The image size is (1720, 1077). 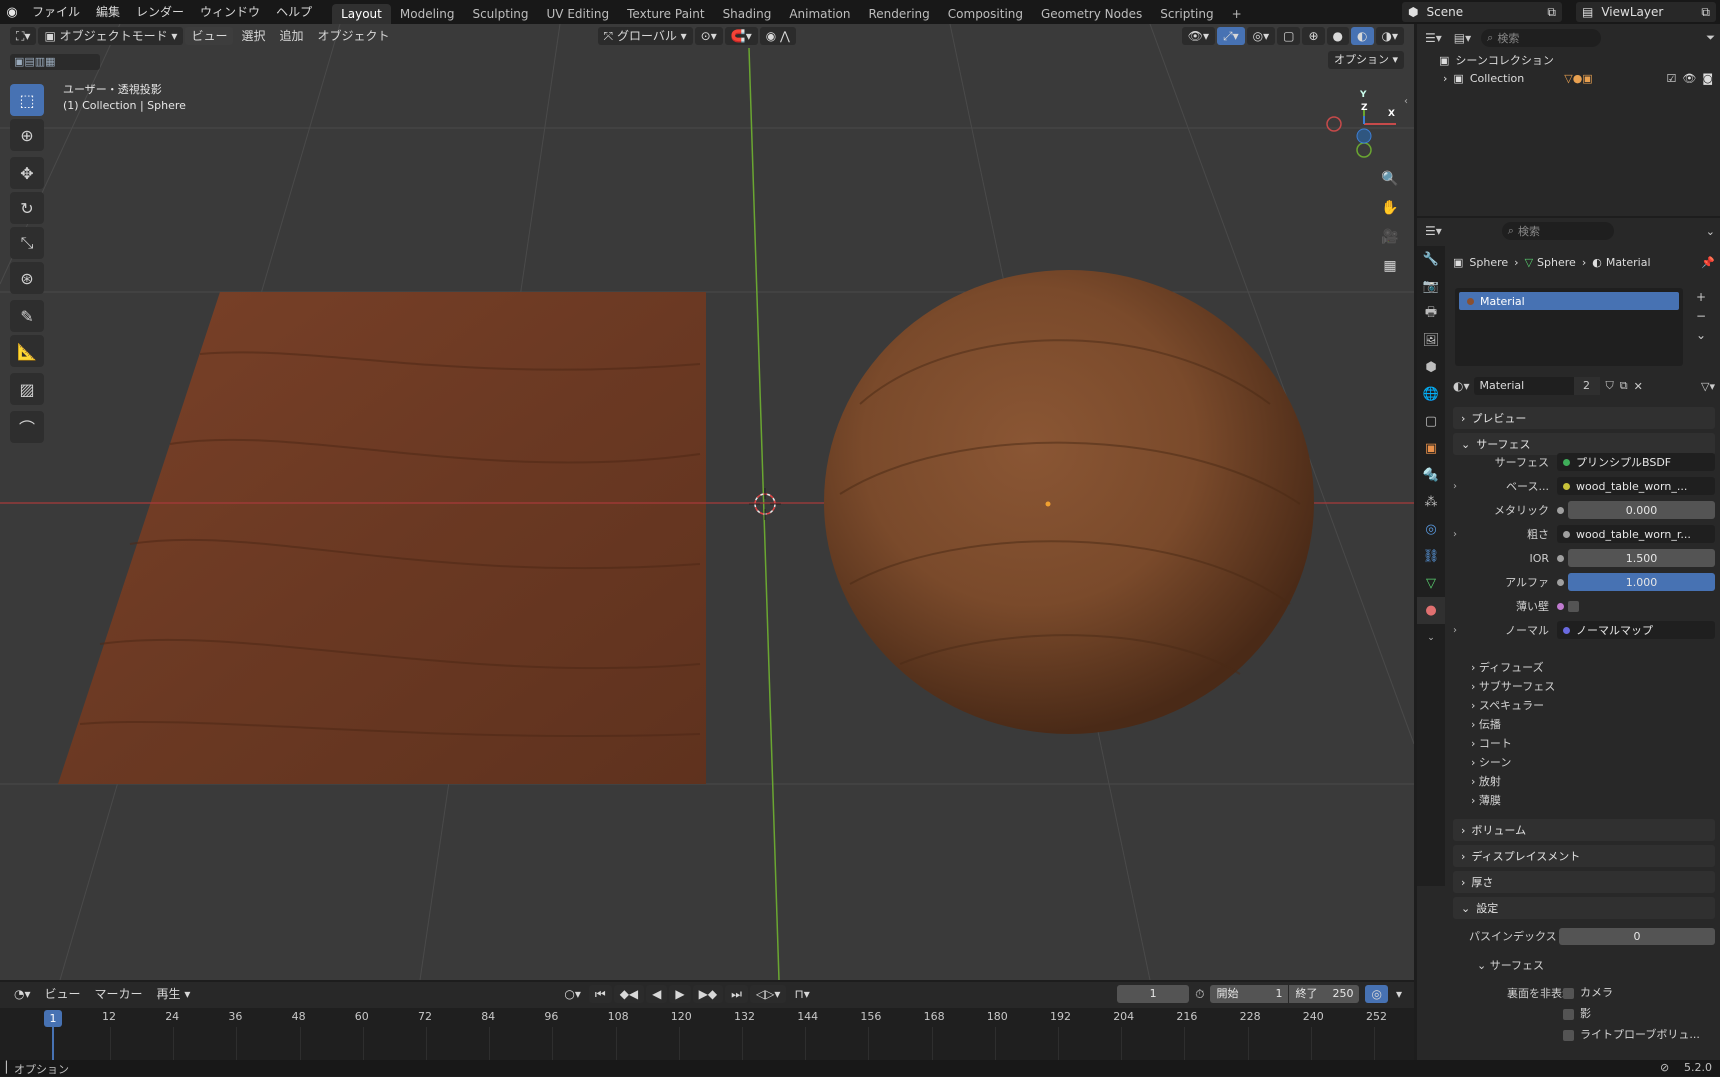 I want to click on expand-chevron-icon: ›, so click(x=1455, y=534).